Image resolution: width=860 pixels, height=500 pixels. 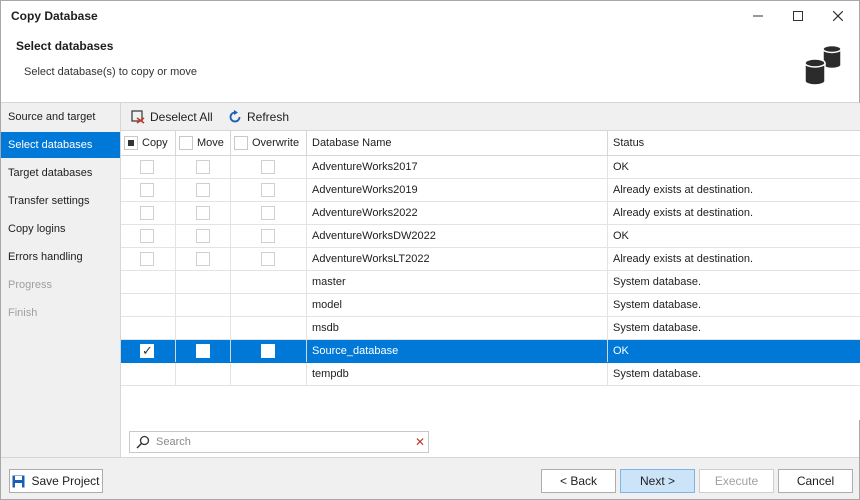 I want to click on close-icon, so click(x=838, y=16).